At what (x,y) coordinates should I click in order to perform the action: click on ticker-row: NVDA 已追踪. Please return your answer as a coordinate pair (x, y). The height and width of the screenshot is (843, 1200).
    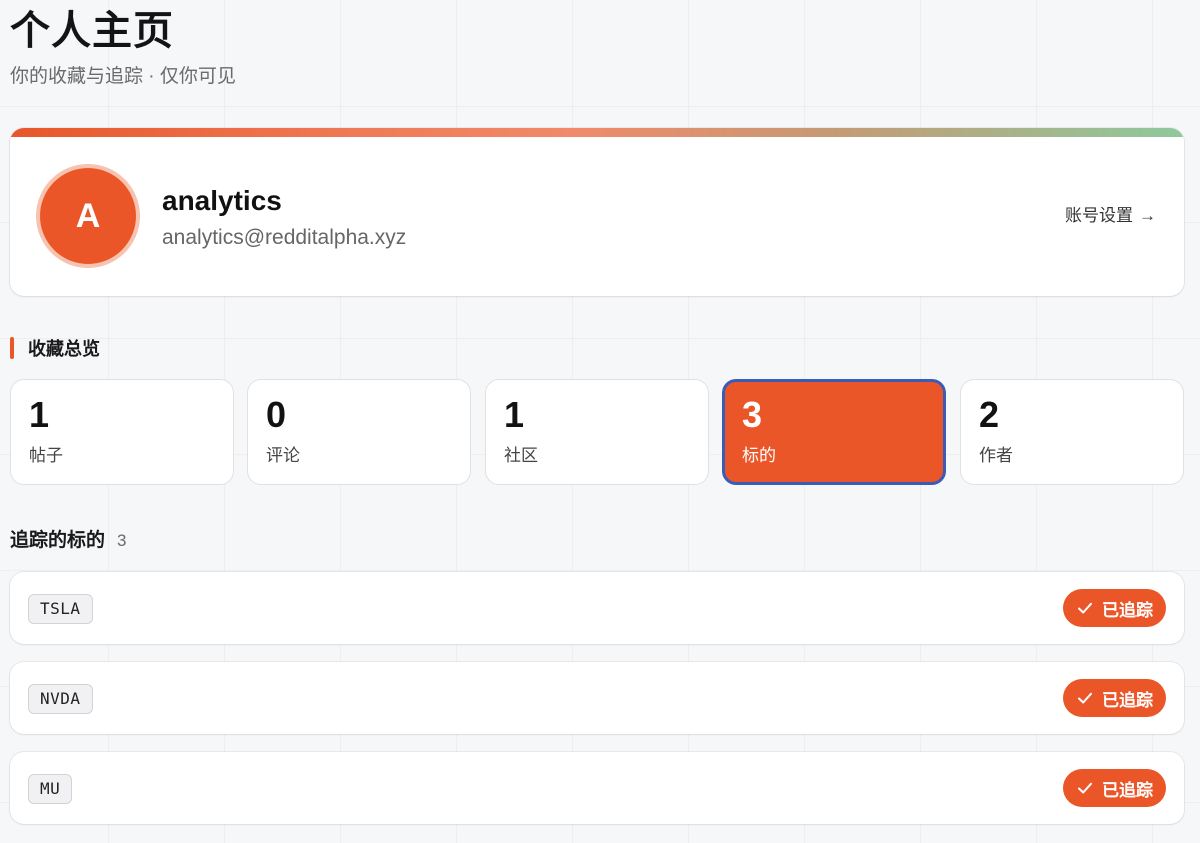
    Looking at the image, I should click on (597, 698).